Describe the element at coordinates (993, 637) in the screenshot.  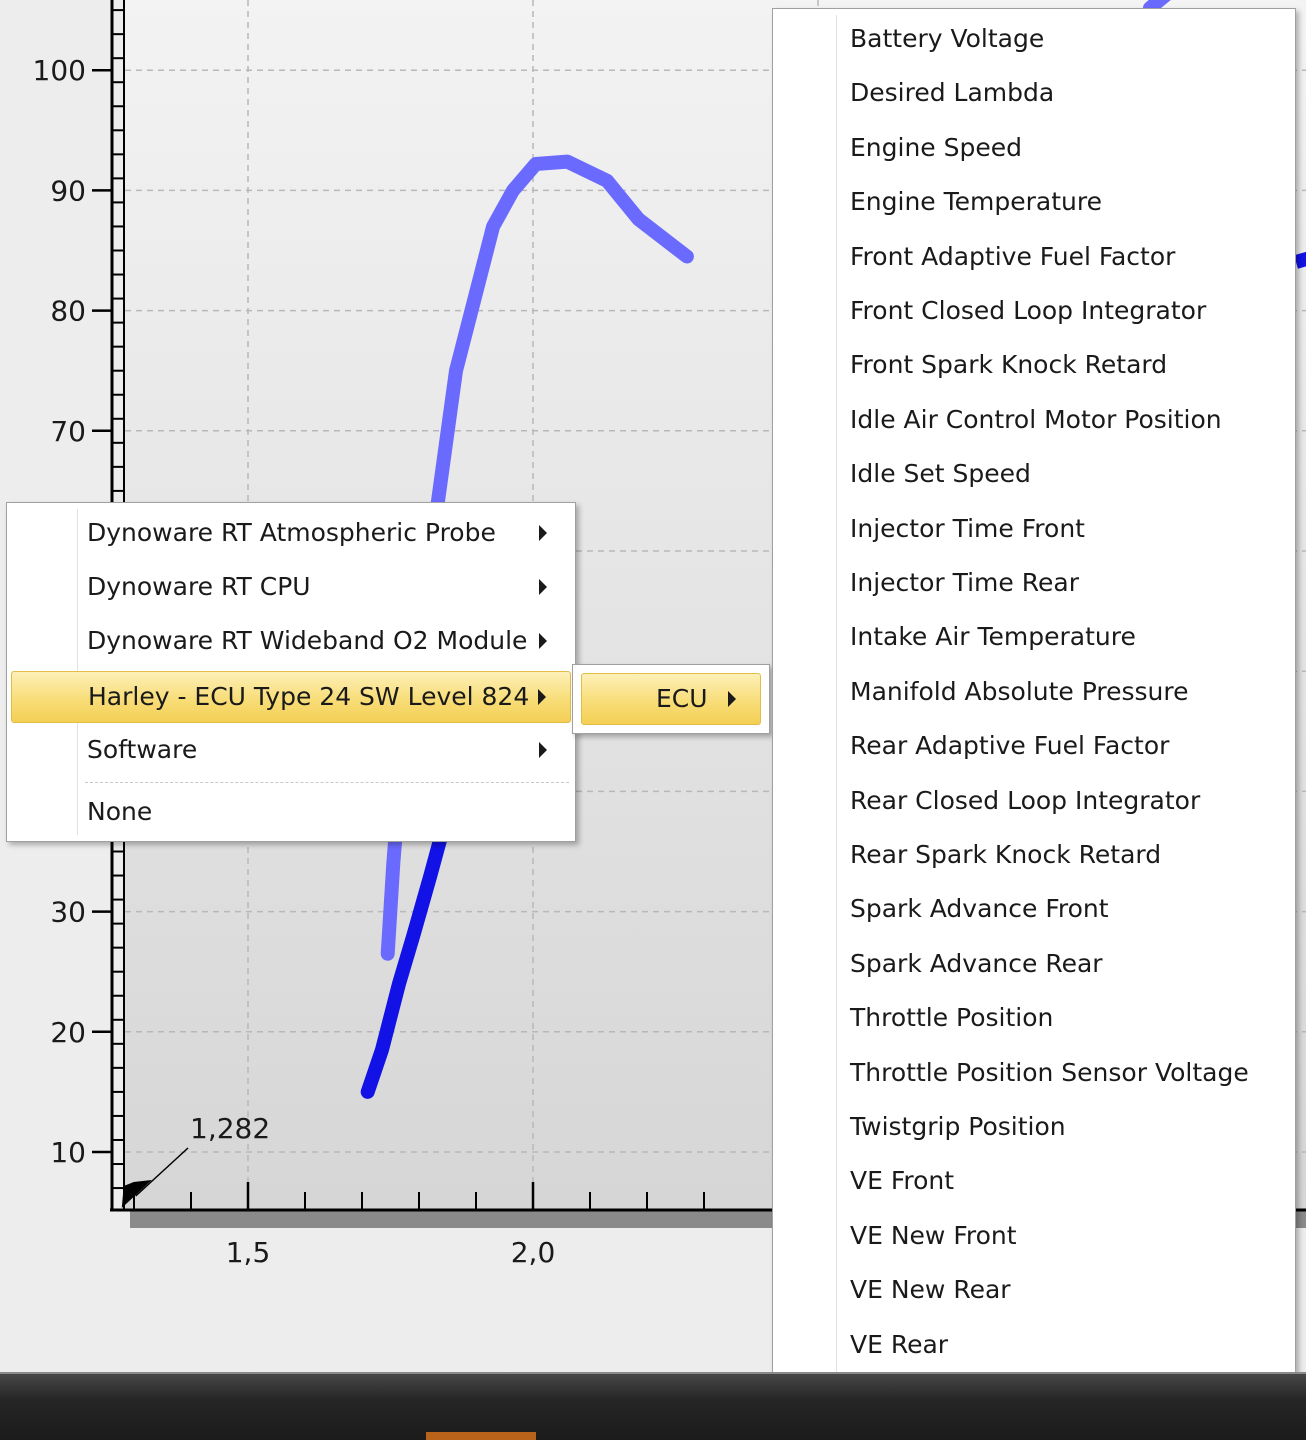
I see `channel-item-intake-air-temperature: Intake Air Temperature` at that location.